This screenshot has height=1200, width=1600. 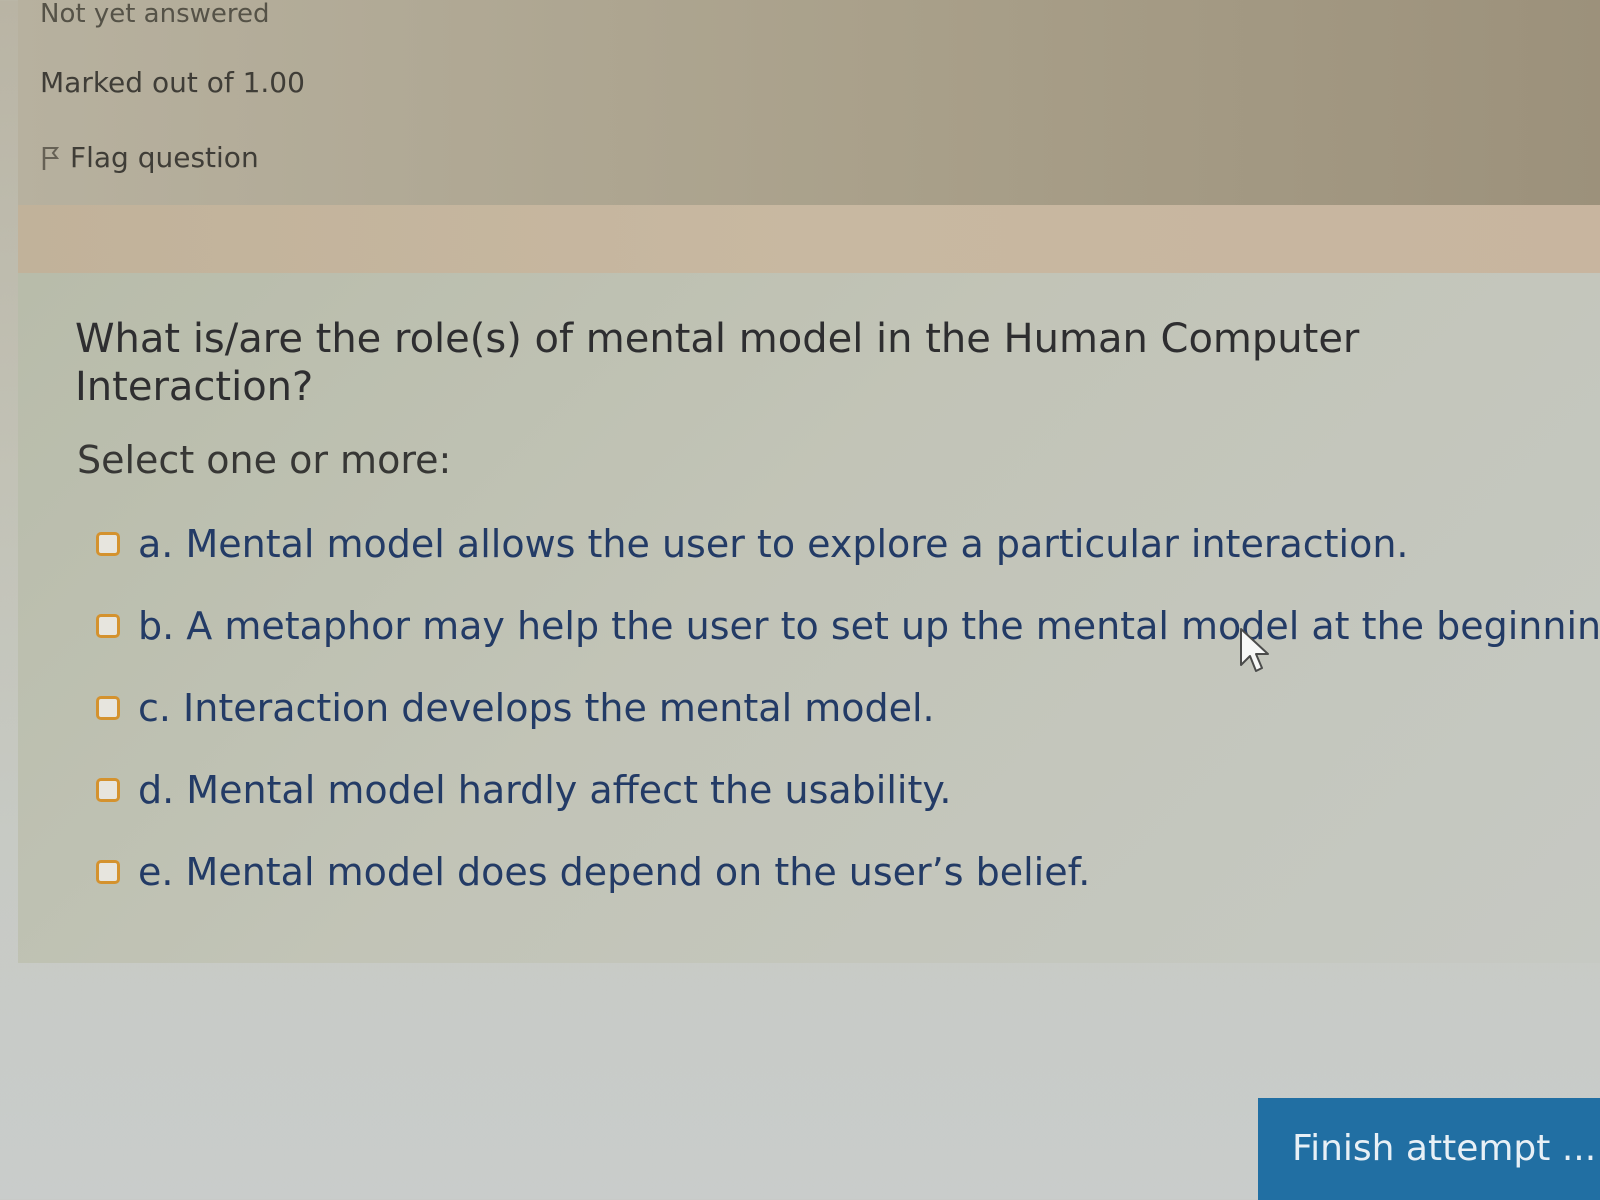 I want to click on flag-question-link: Flag question, so click(x=149, y=158).